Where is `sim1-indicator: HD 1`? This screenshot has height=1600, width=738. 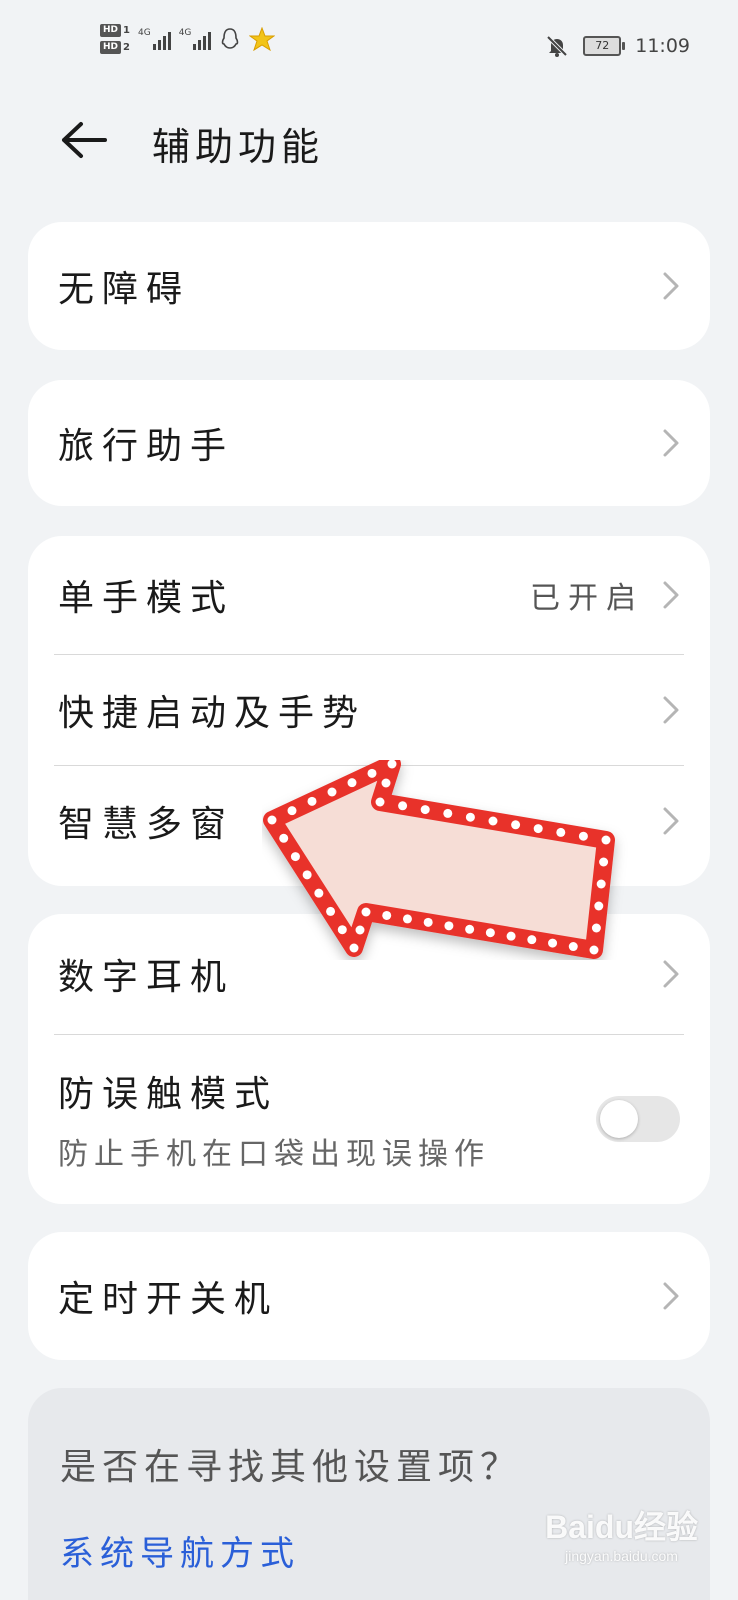
sim1-indicator: HD 1 is located at coordinates (115, 30).